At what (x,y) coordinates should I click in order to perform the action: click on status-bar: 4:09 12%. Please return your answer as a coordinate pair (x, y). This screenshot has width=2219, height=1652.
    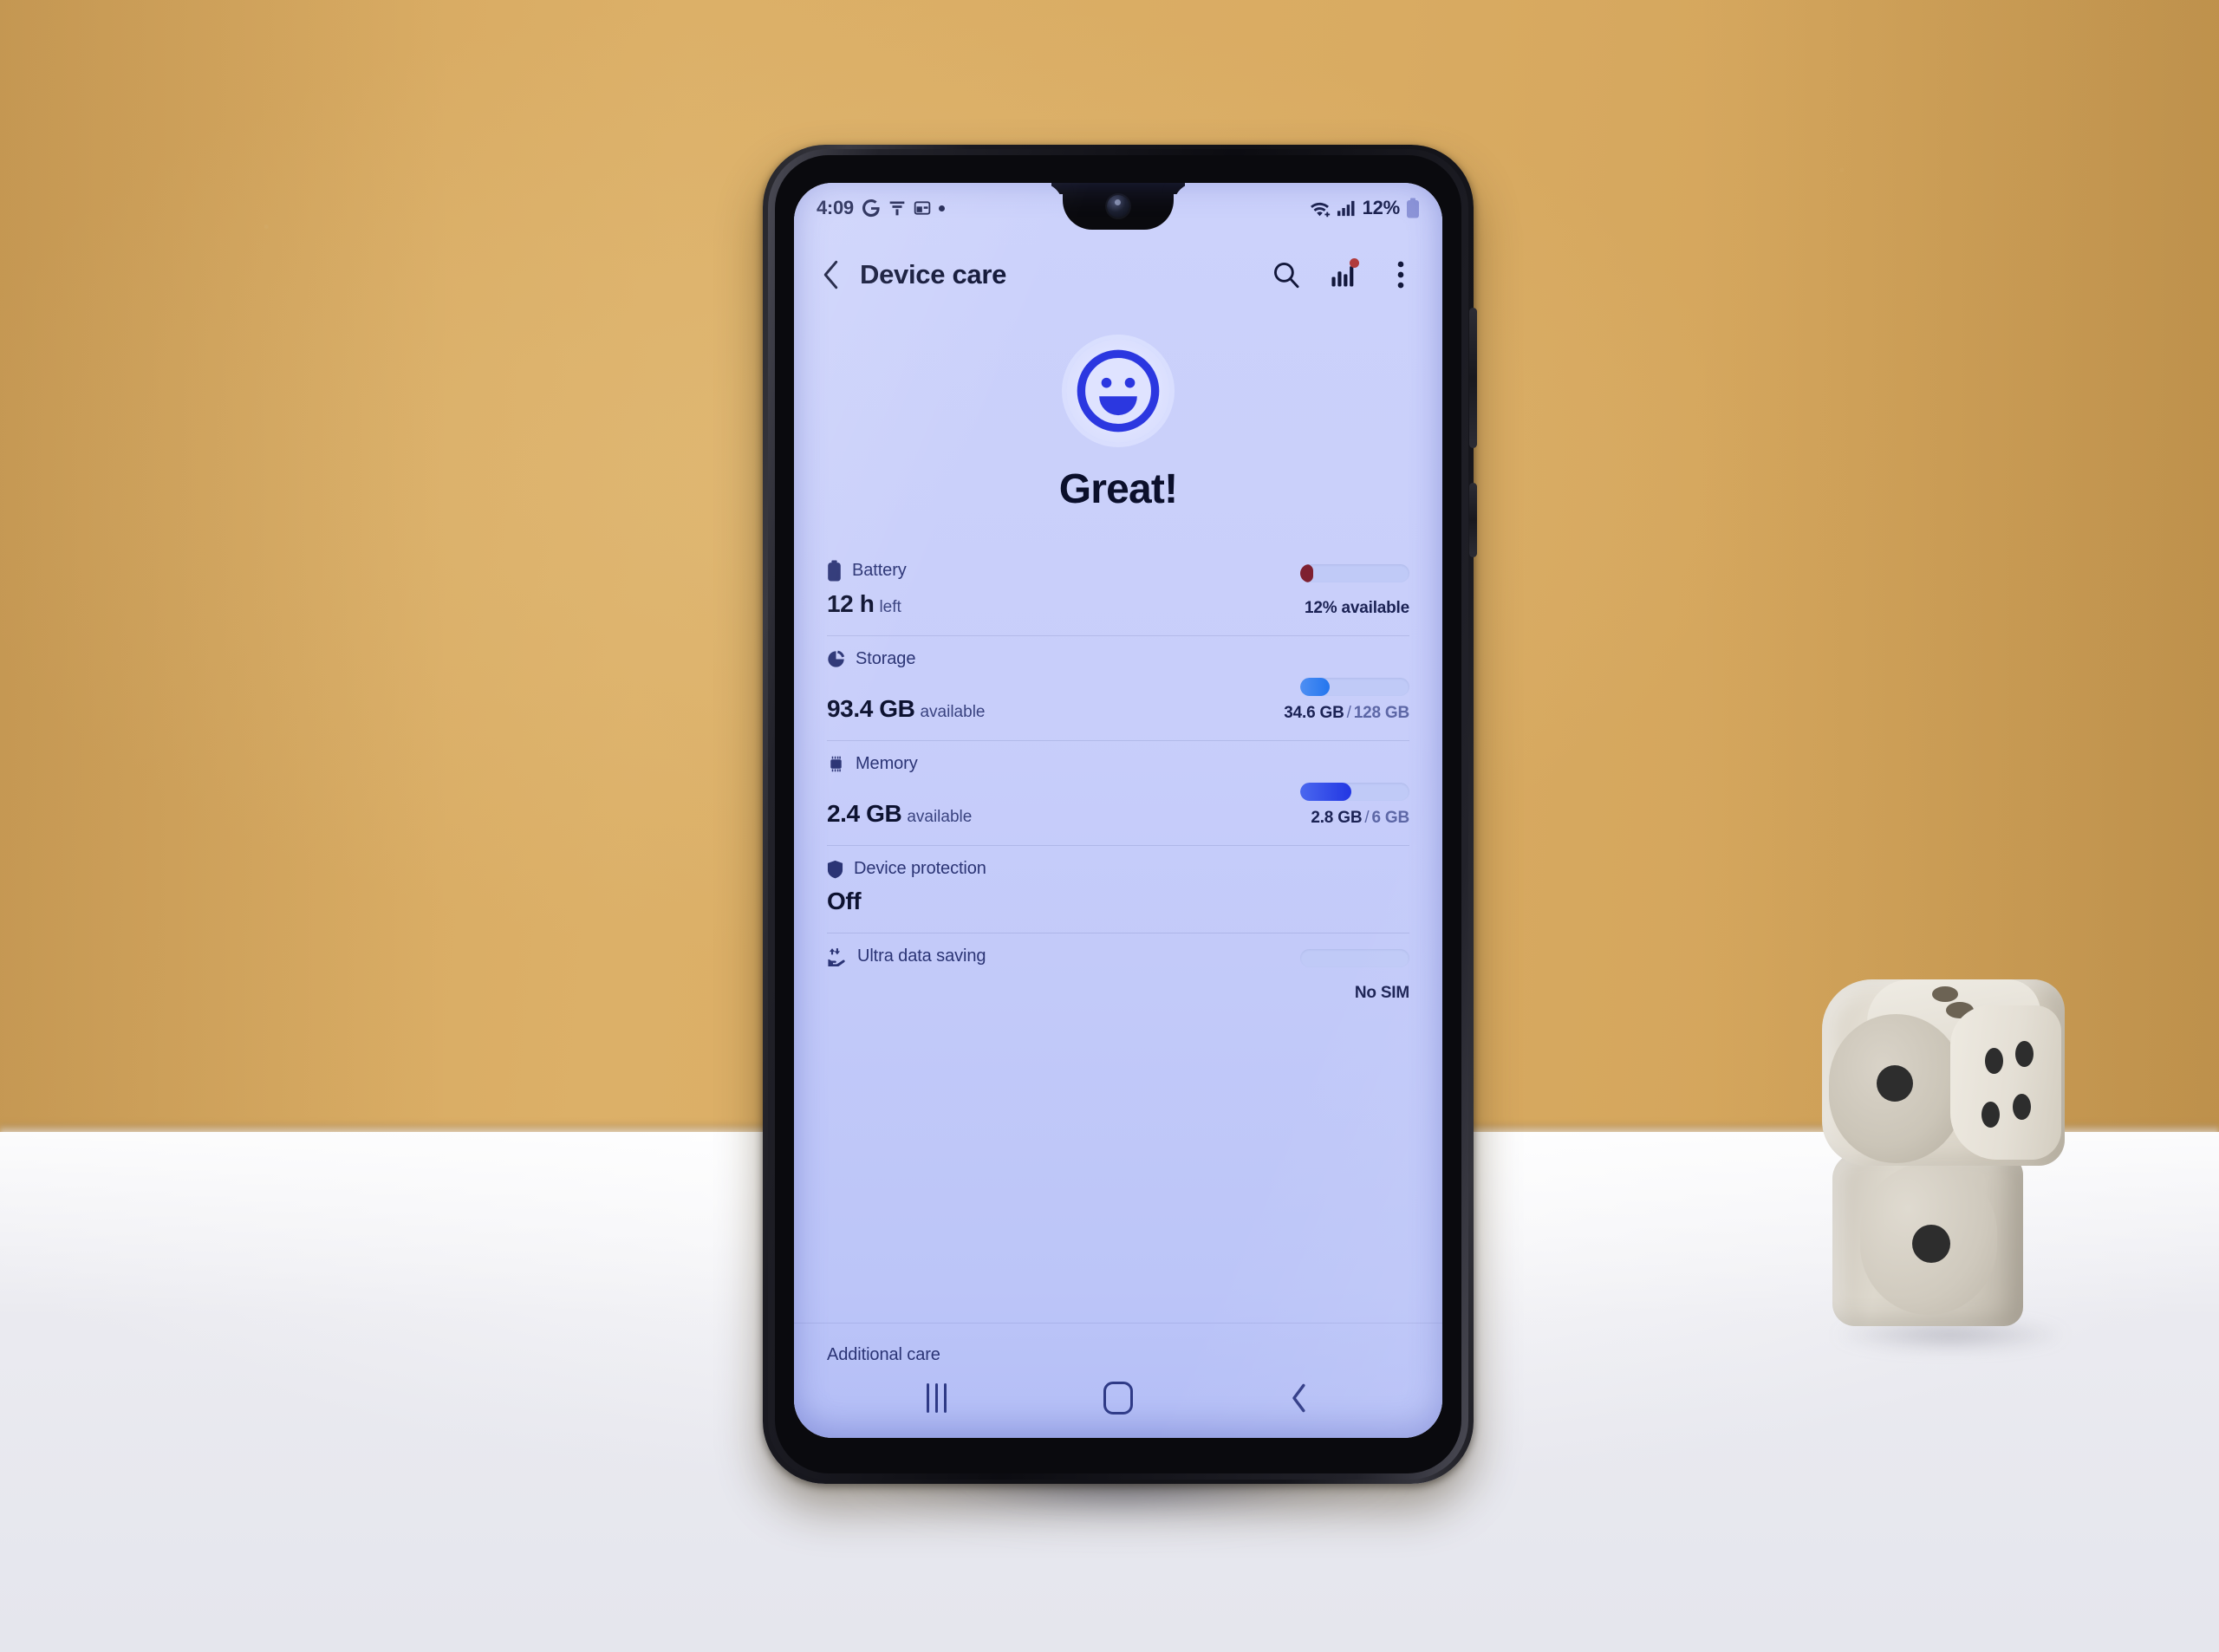
    Looking at the image, I should click on (1118, 208).